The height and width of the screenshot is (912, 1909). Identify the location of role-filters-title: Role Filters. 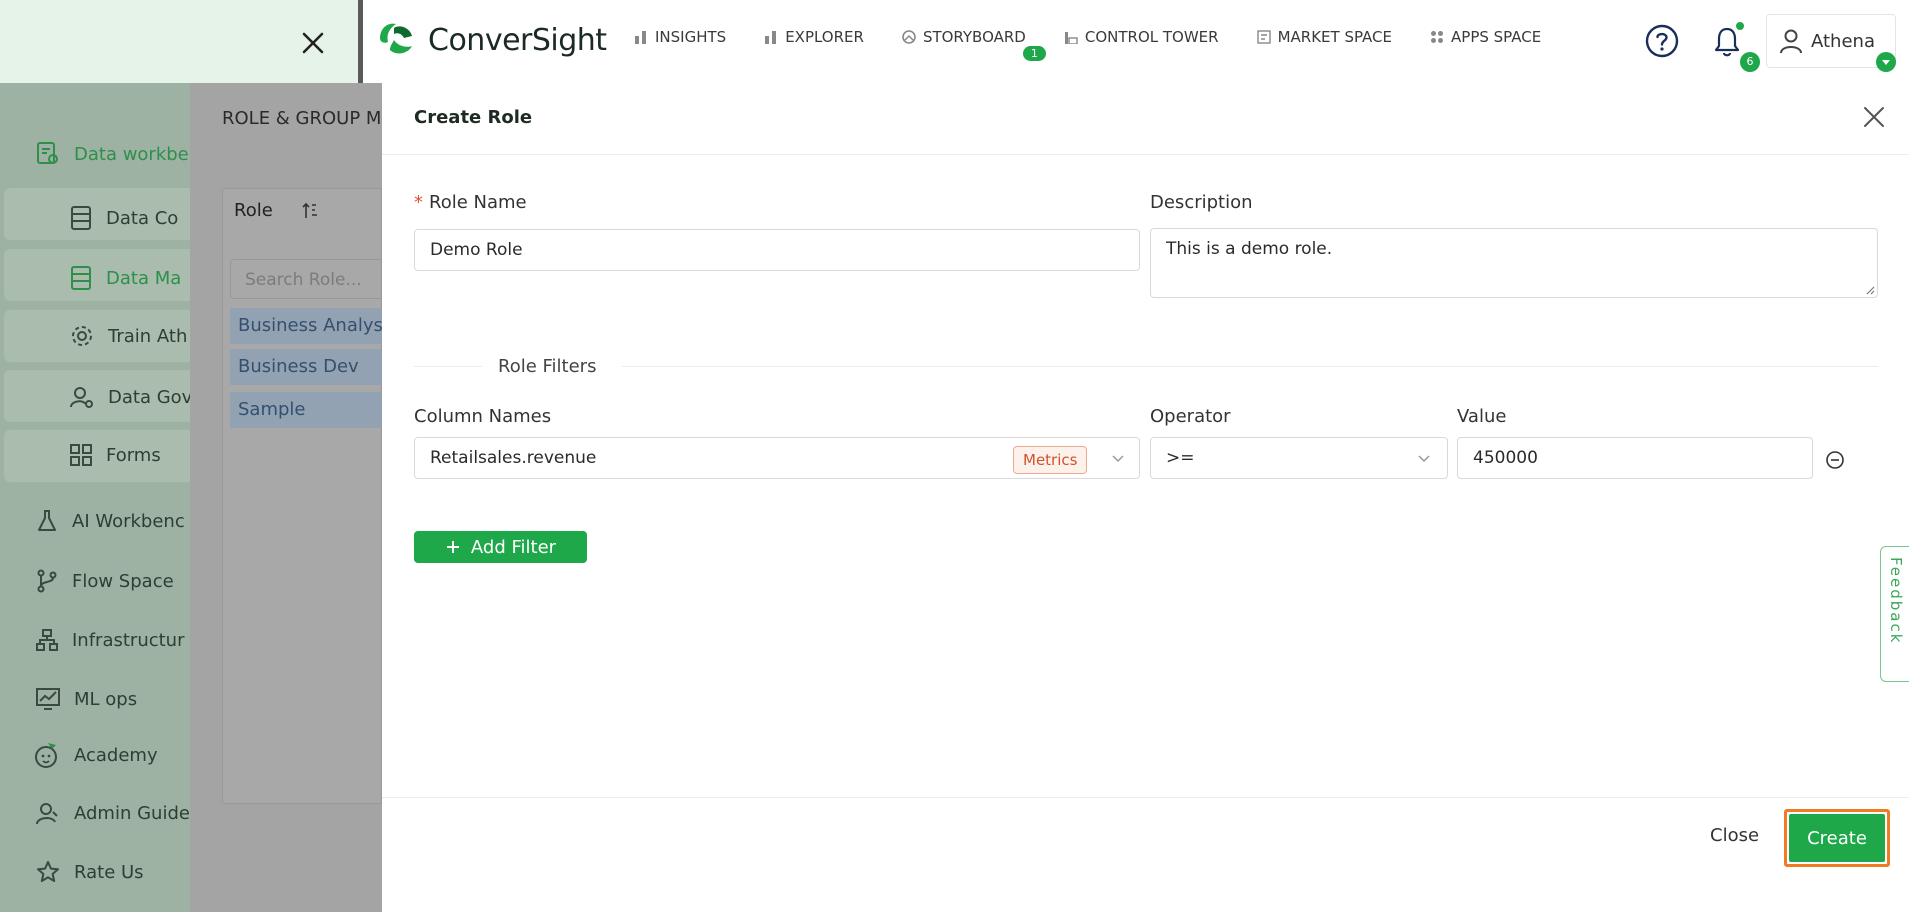
(547, 366).